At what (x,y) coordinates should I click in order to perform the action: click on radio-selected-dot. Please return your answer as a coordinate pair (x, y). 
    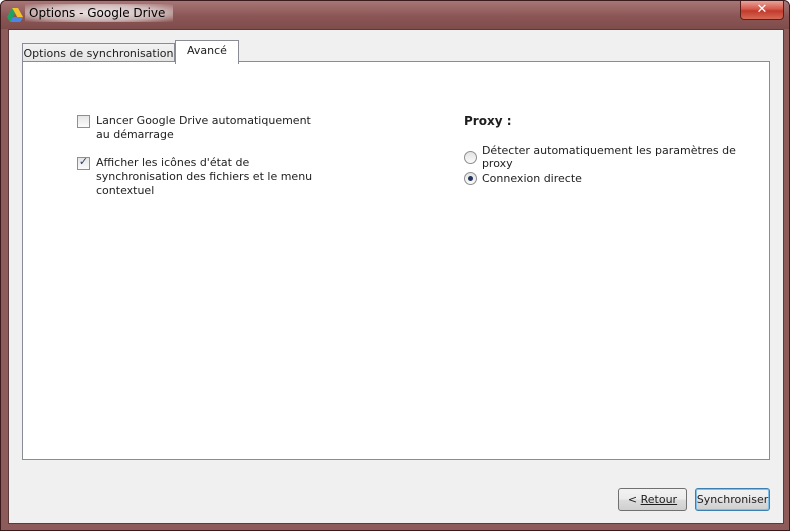
    Looking at the image, I should click on (470, 178).